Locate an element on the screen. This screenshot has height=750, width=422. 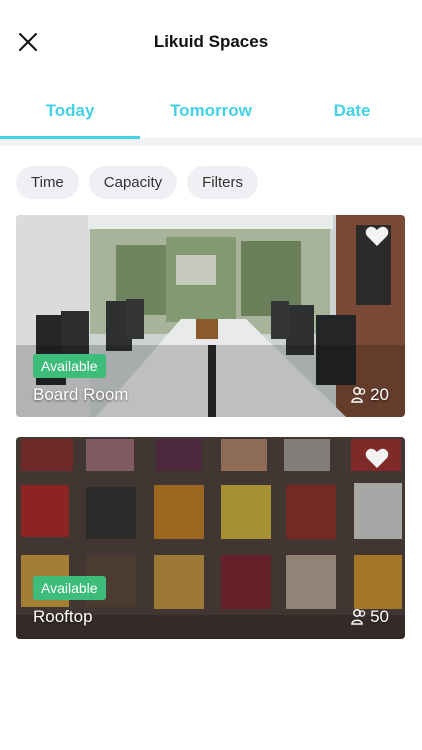
tab-tomorrow: Tomorrow is located at coordinates (211, 112).